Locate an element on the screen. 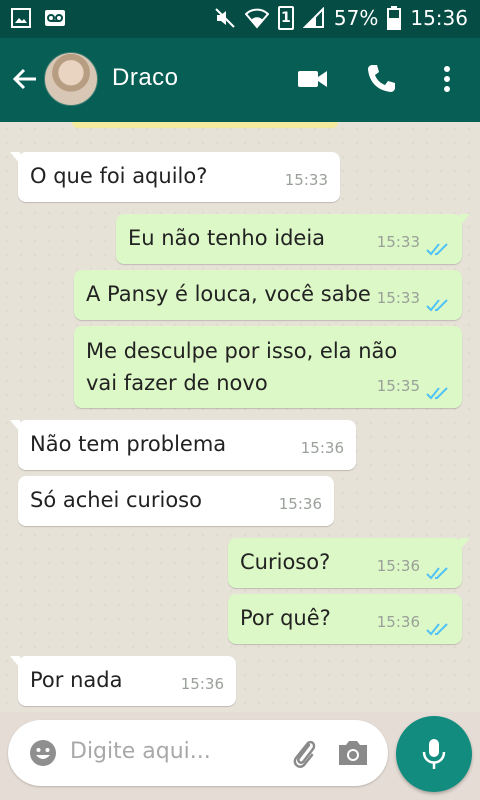 The width and height of the screenshot is (480, 800). clock: 15:36 is located at coordinates (439, 18).